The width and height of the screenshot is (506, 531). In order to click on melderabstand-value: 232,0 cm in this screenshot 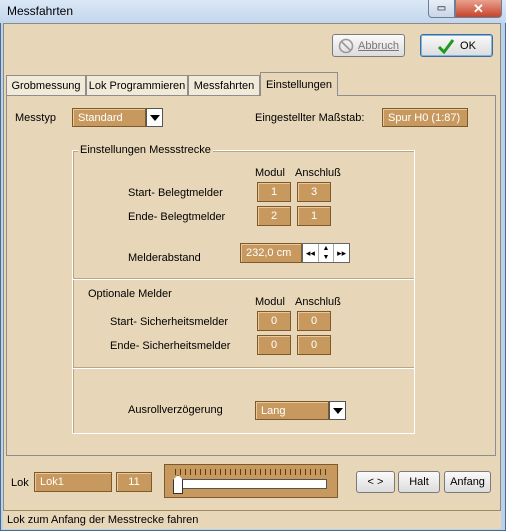, I will do `click(269, 253)`.